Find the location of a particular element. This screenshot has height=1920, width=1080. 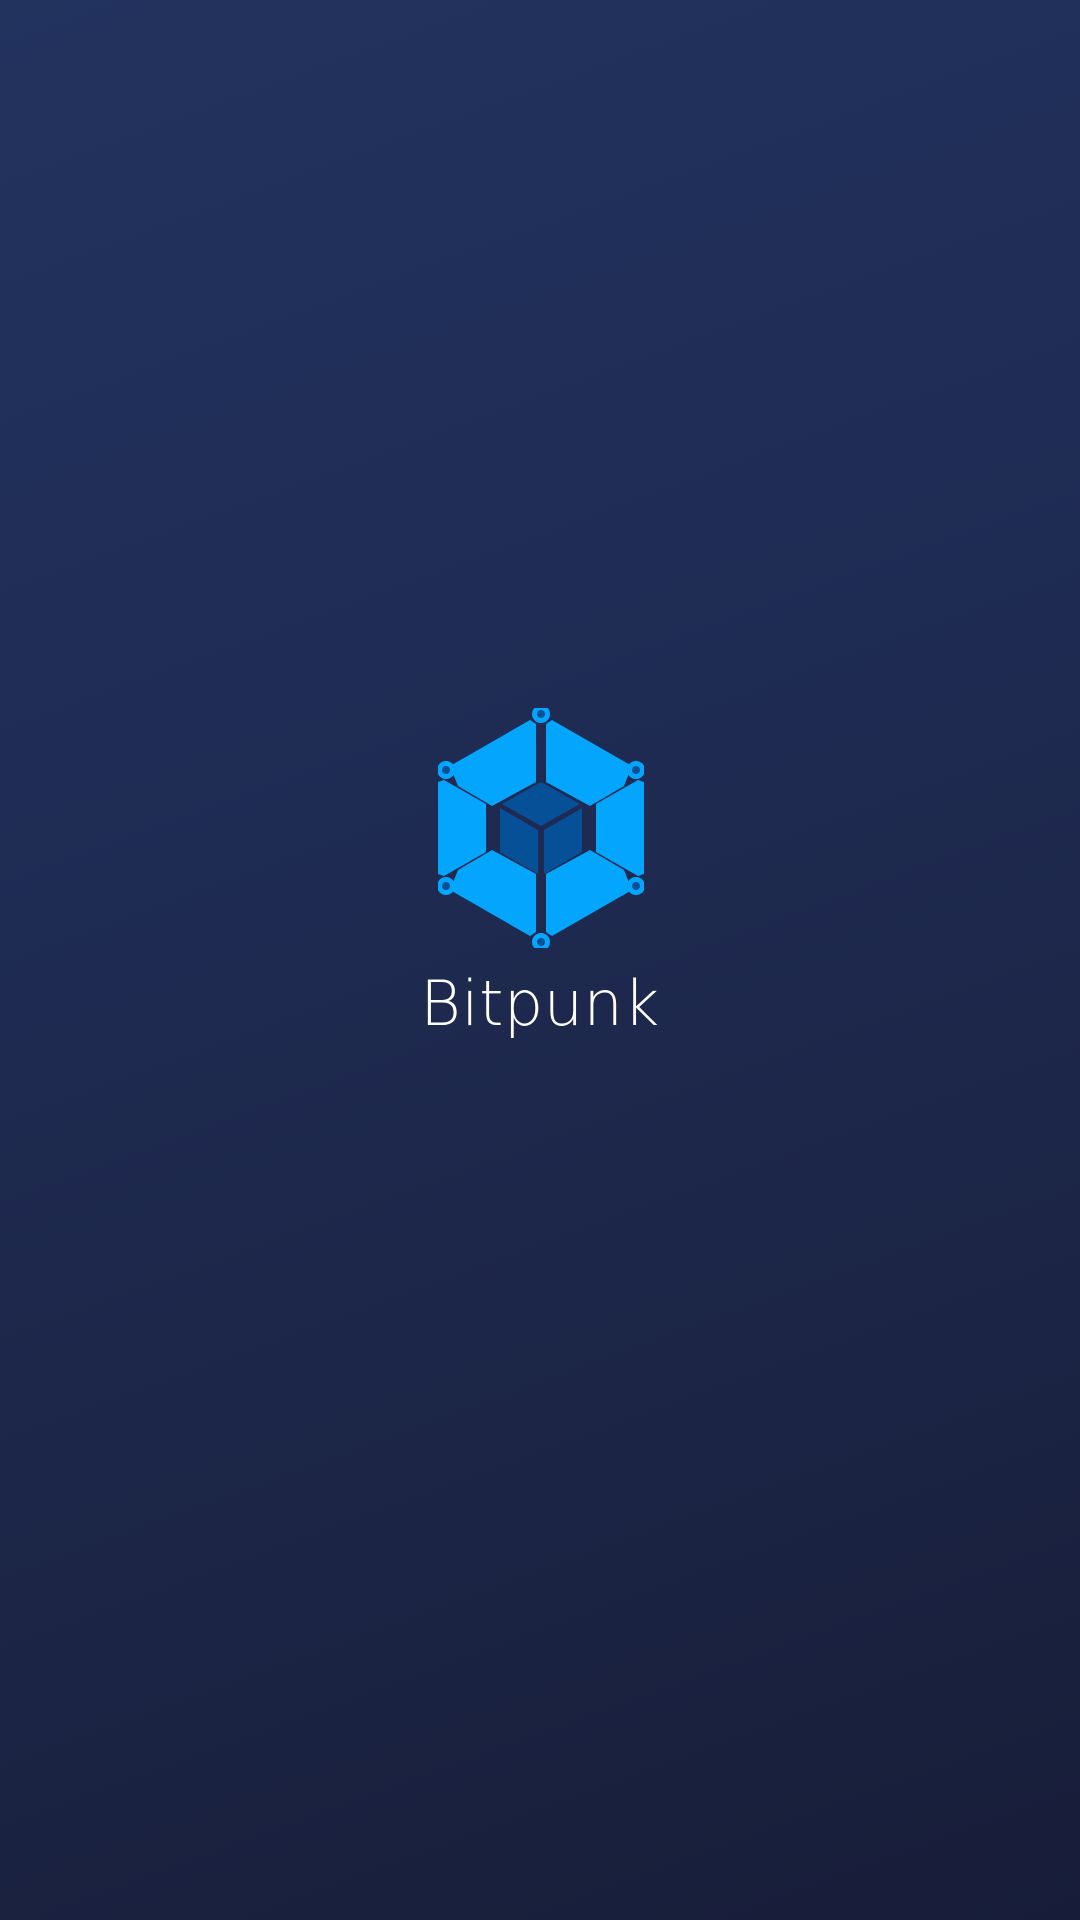

logo-outer-segments is located at coordinates (541, 828).